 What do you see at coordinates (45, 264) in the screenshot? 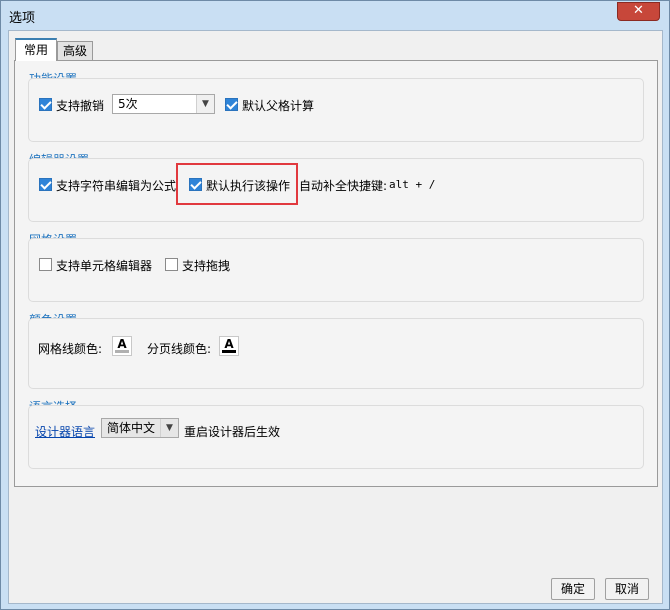
I see `cell-editor-checkbox` at bounding box center [45, 264].